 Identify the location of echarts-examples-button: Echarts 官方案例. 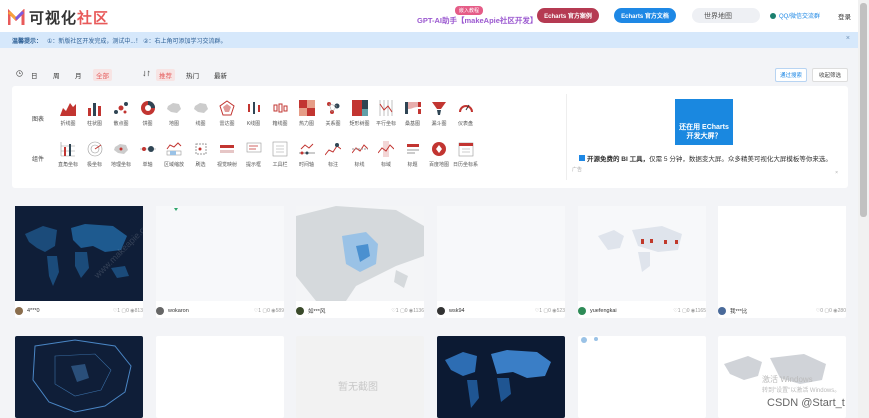
(568, 15).